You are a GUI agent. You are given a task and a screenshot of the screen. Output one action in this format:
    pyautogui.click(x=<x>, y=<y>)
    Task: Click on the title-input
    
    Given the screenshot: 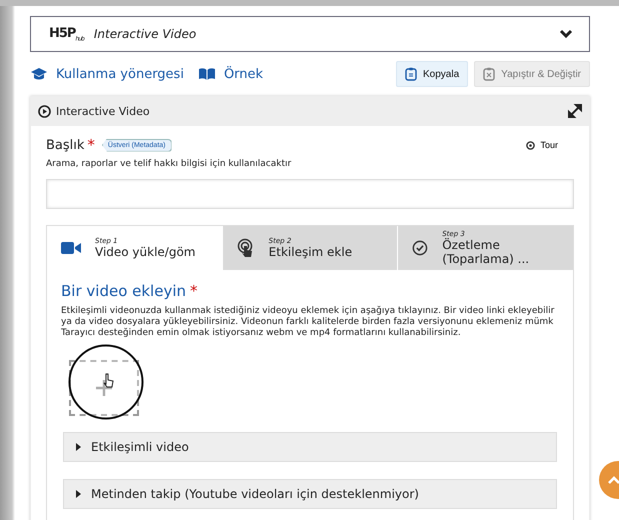 What is the action you would take?
    pyautogui.click(x=310, y=194)
    